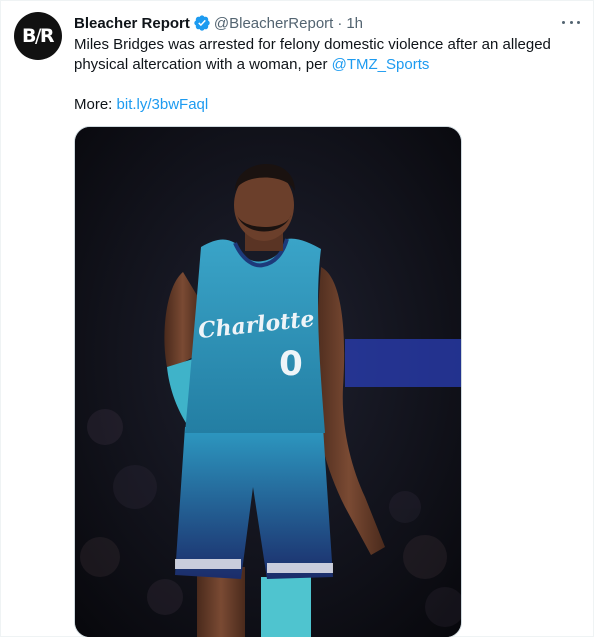 Image resolution: width=594 pixels, height=637 pixels. I want to click on tweet-timestamp: 1h, so click(354, 23).